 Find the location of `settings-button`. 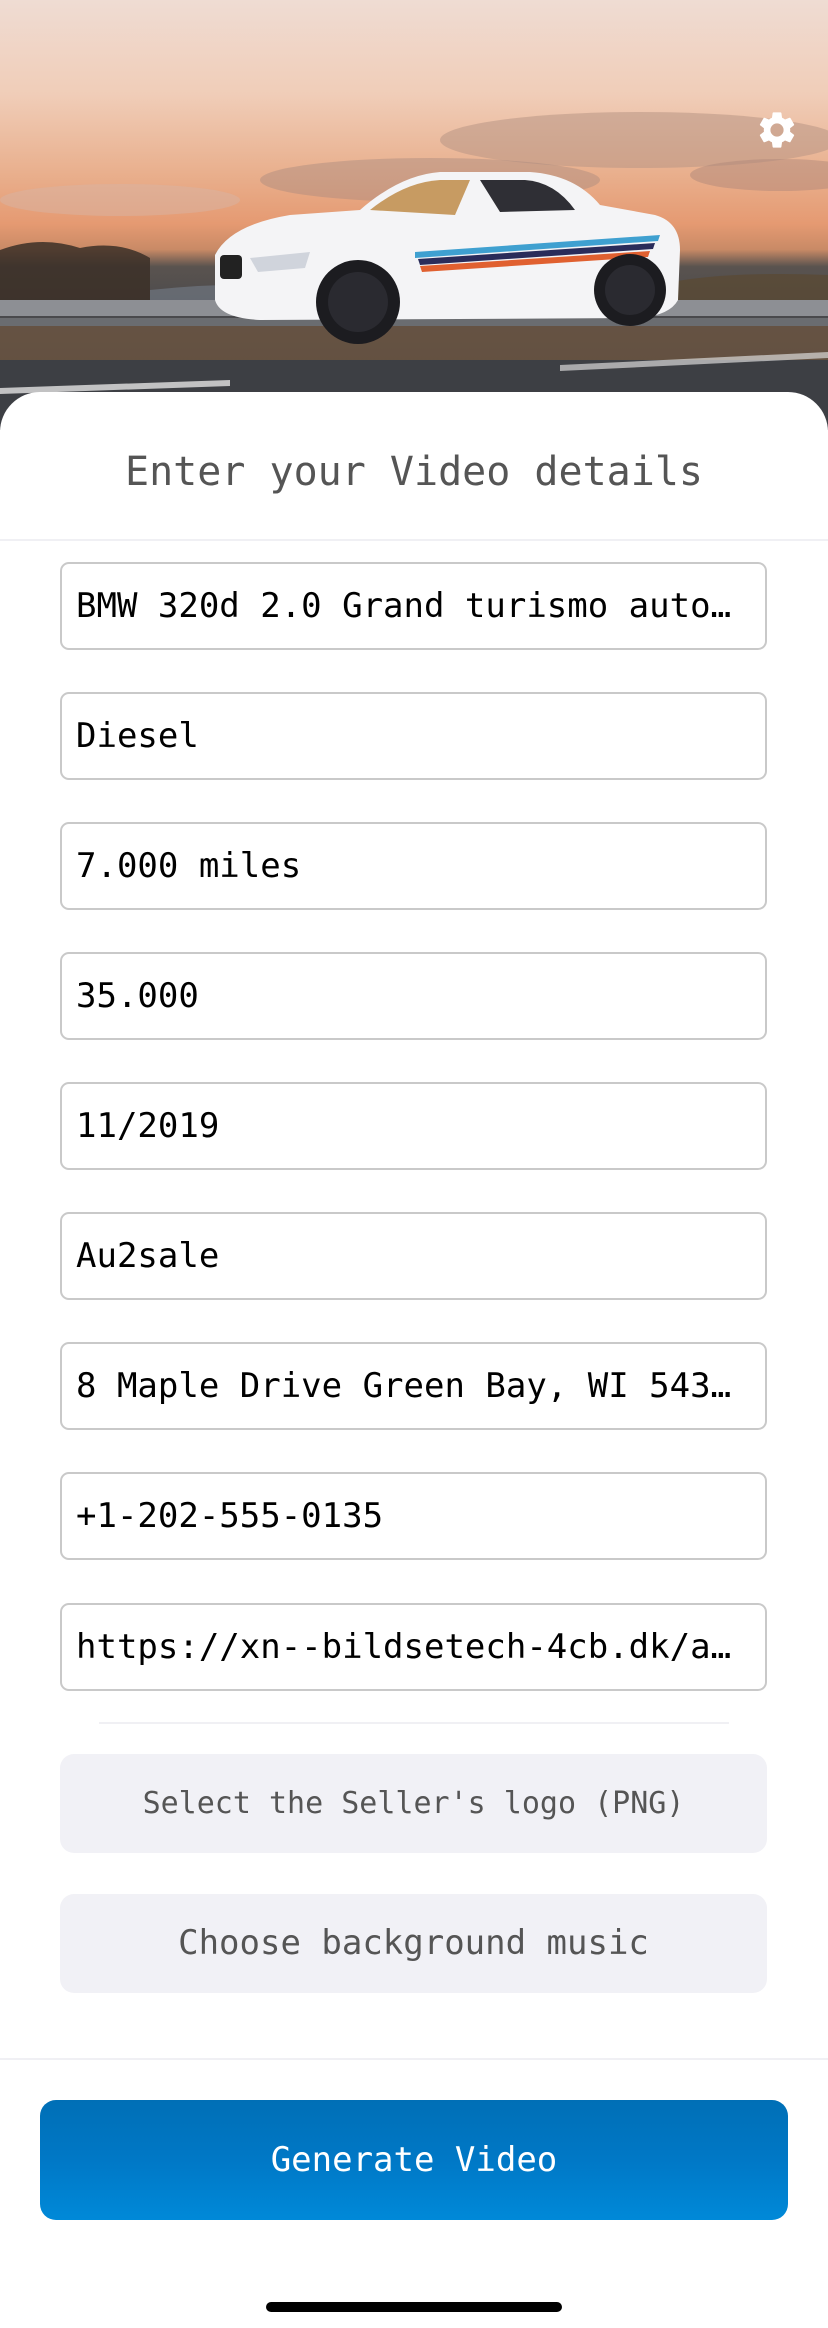

settings-button is located at coordinates (777, 130).